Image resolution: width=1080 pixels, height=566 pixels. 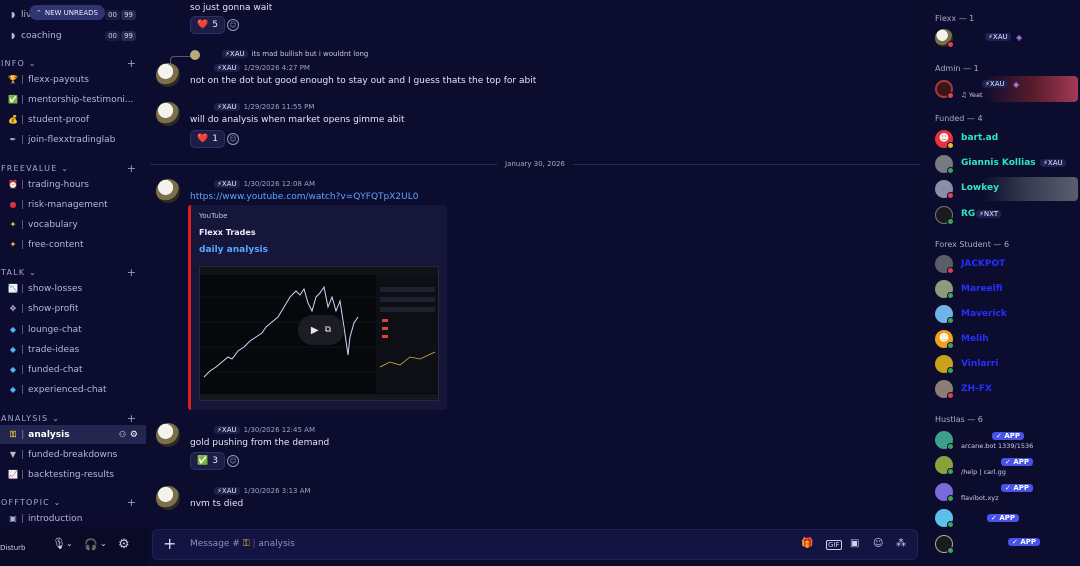 What do you see at coordinates (227, 232) in the screenshot?
I see `embed-author: Flexx Trades` at bounding box center [227, 232].